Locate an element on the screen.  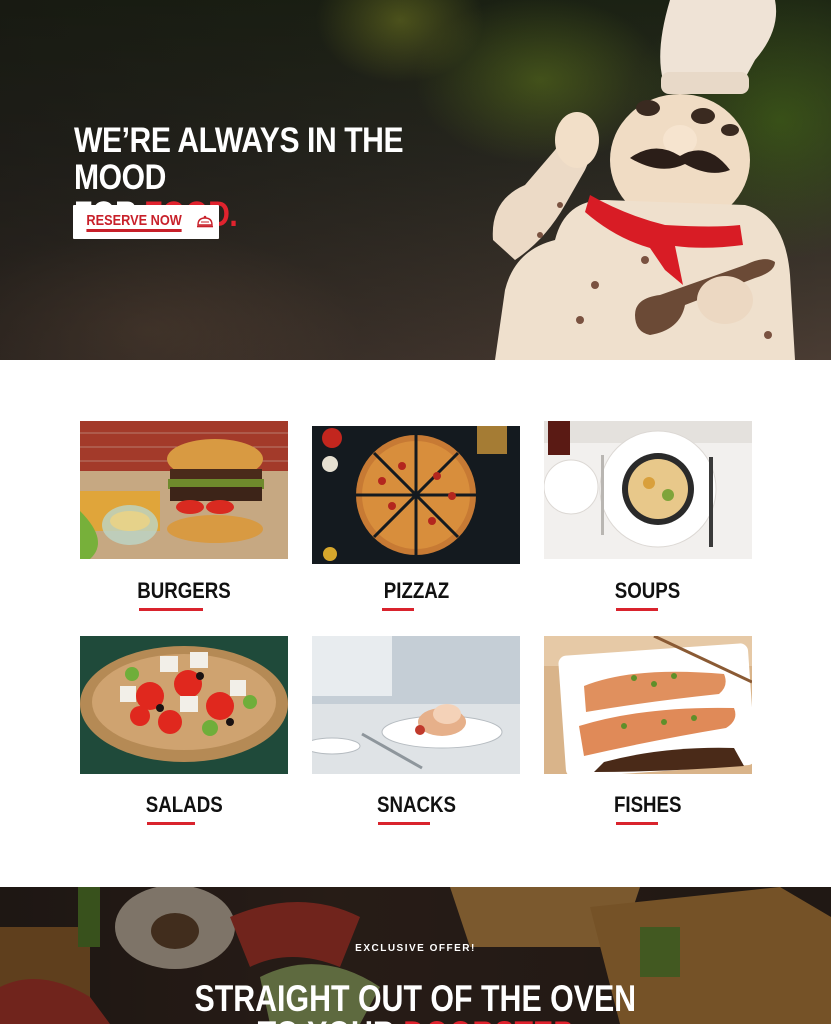
menu-underline-fishes is located at coordinates (637, 823).